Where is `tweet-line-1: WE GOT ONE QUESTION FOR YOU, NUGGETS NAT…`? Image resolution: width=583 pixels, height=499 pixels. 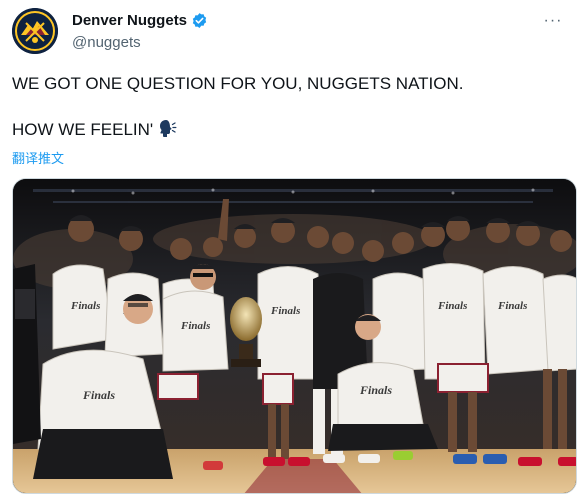 tweet-line-1: WE GOT ONE QUESTION FOR YOU, NUGGETS NAT… is located at coordinates (238, 83).